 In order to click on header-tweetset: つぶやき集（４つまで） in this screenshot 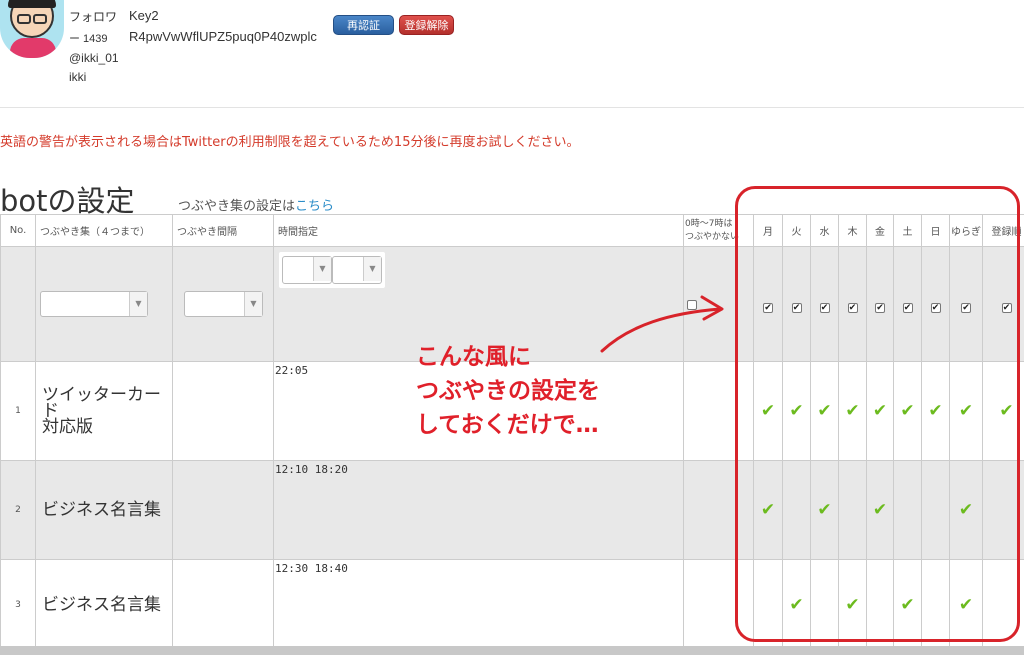, I will do `click(104, 230)`.